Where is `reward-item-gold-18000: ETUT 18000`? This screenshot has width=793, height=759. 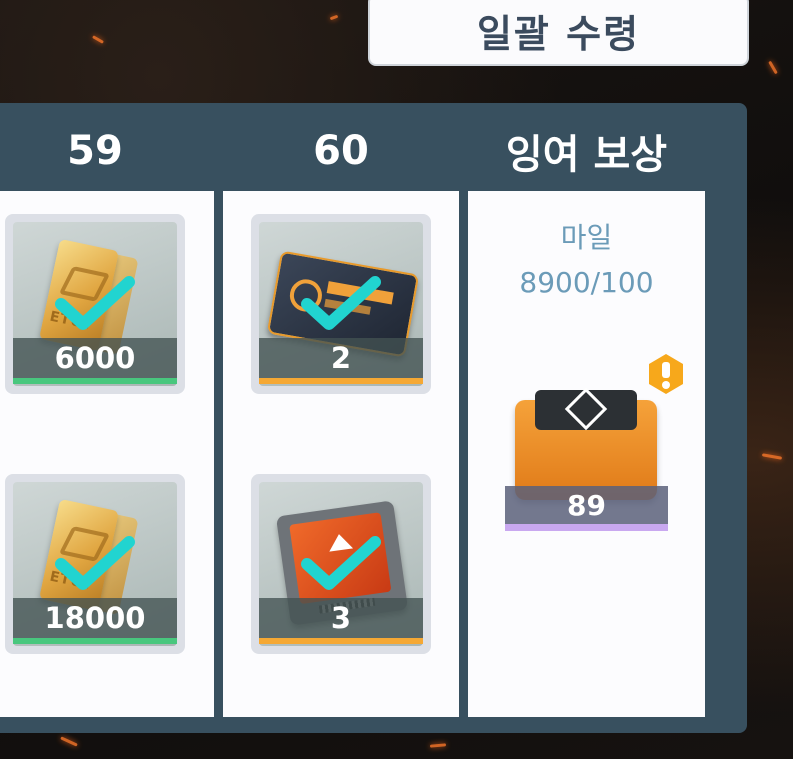 reward-item-gold-18000: ETUT 18000 is located at coordinates (95, 564).